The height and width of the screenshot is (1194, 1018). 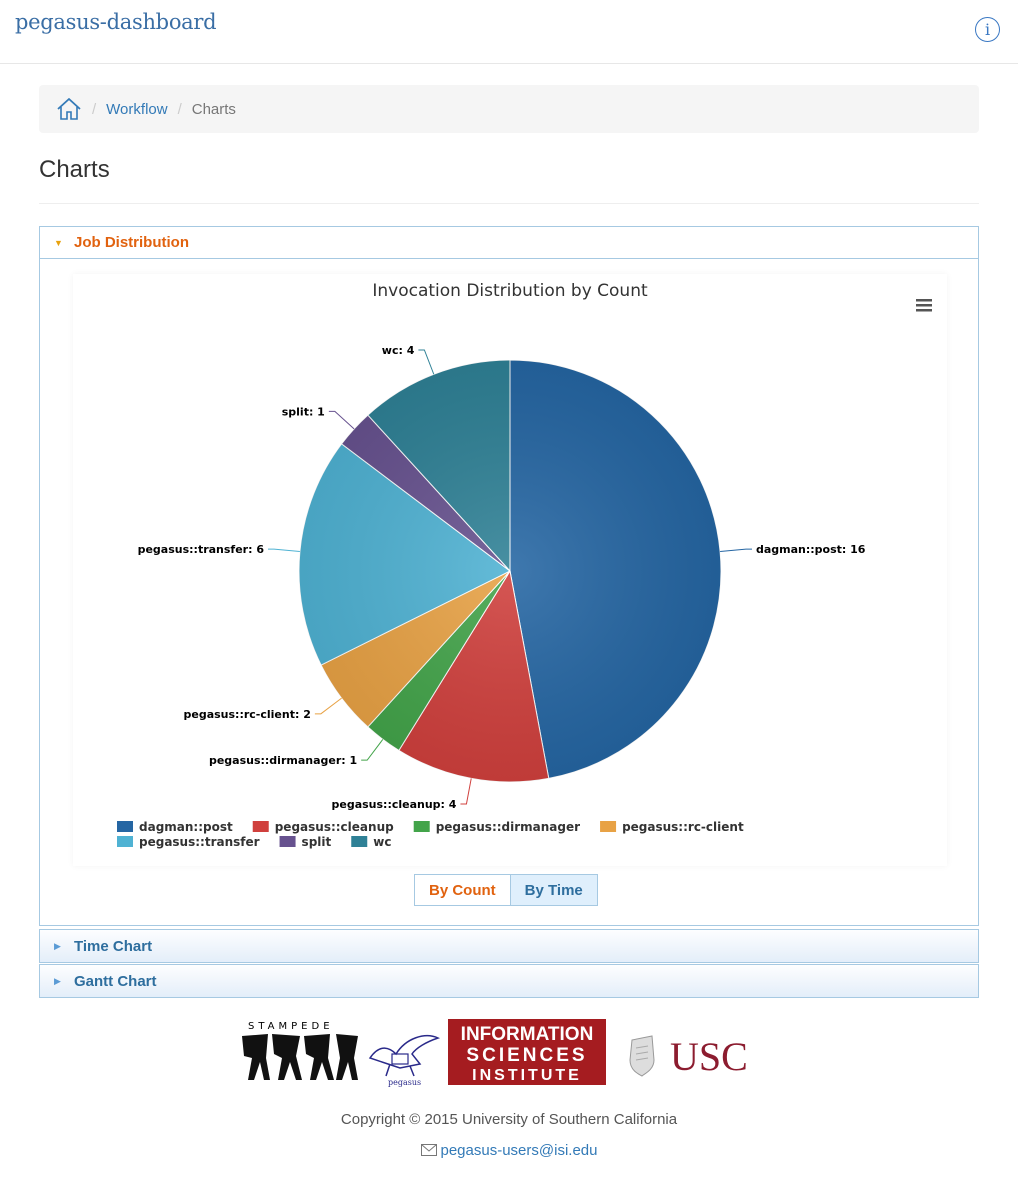 I want to click on page-title: Charts, so click(x=74, y=169).